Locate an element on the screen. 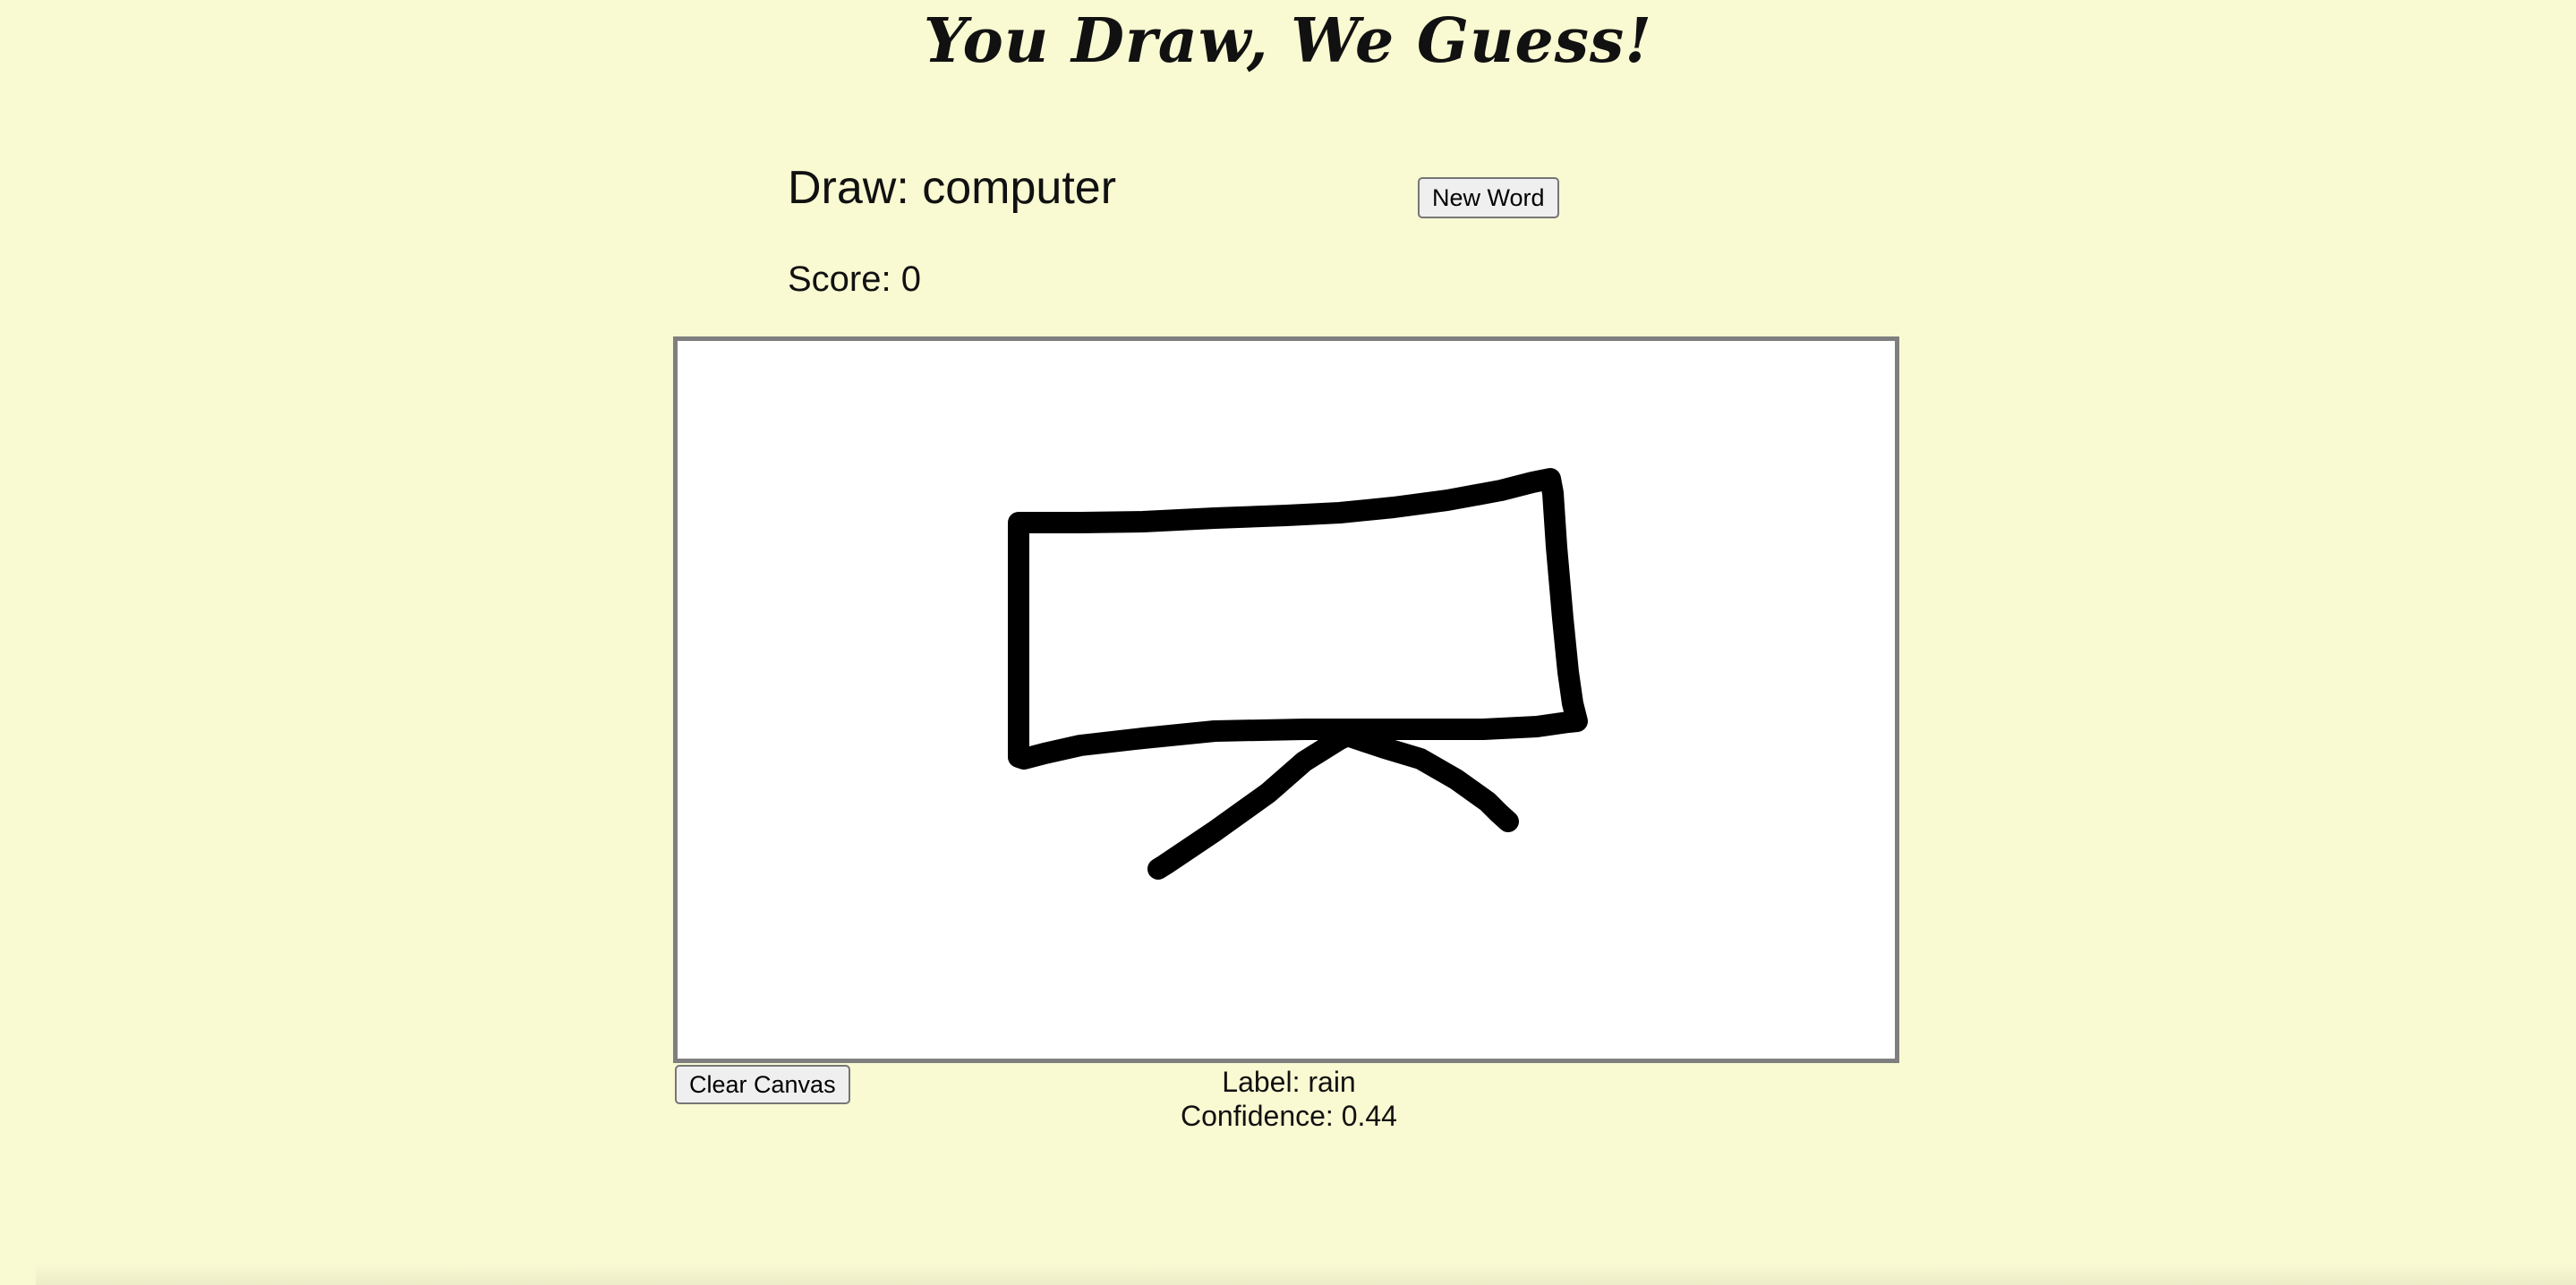 This screenshot has width=2576, height=1285. score-value: 0 is located at coordinates (910, 279).